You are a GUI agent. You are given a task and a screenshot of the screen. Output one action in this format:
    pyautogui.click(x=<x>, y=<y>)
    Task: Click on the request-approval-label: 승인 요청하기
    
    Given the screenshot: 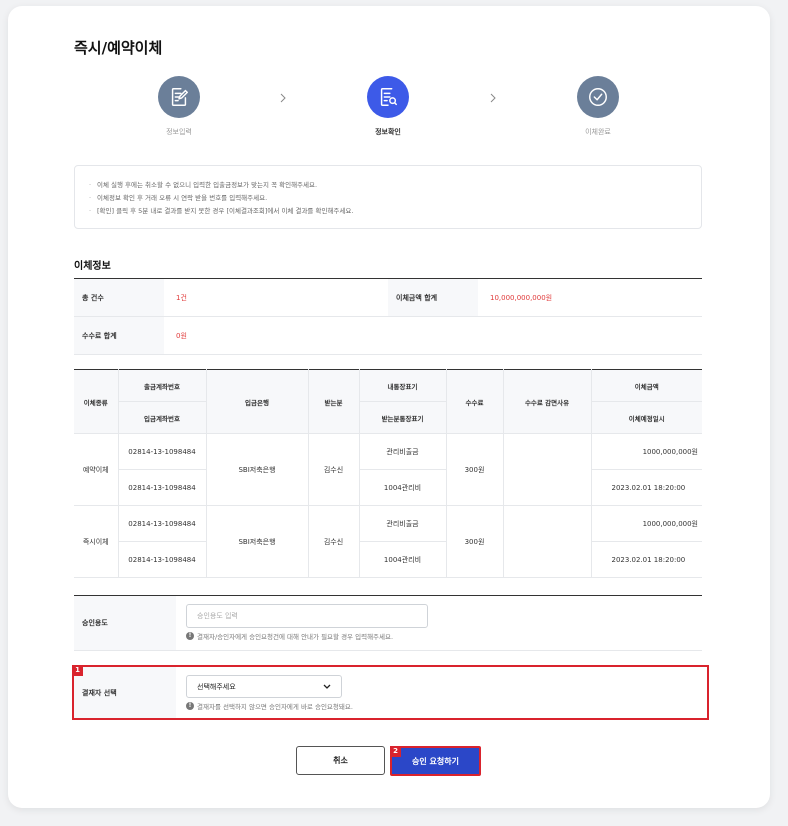 What is the action you would take?
    pyautogui.click(x=435, y=761)
    